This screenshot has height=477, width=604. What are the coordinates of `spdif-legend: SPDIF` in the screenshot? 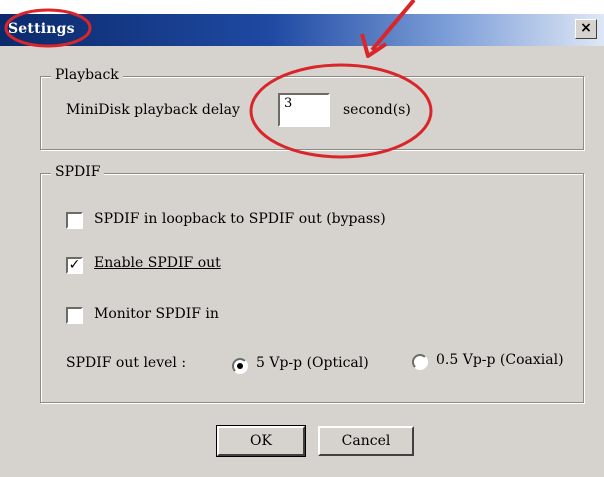 It's located at (78, 172).